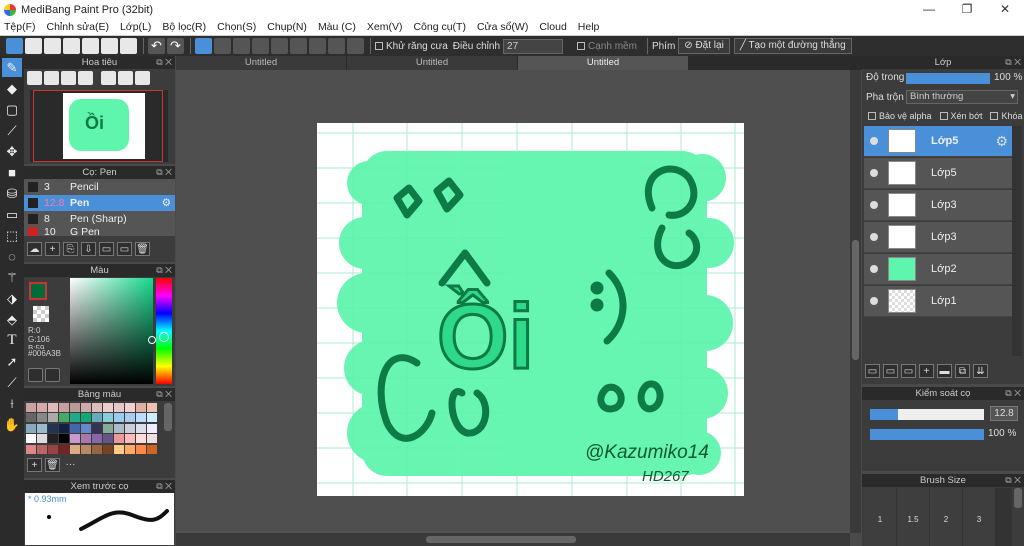 The height and width of the screenshot is (546, 1024). Describe the element at coordinates (12, 193) in the screenshot. I see `bucket-tool-icon: ⛁` at that location.